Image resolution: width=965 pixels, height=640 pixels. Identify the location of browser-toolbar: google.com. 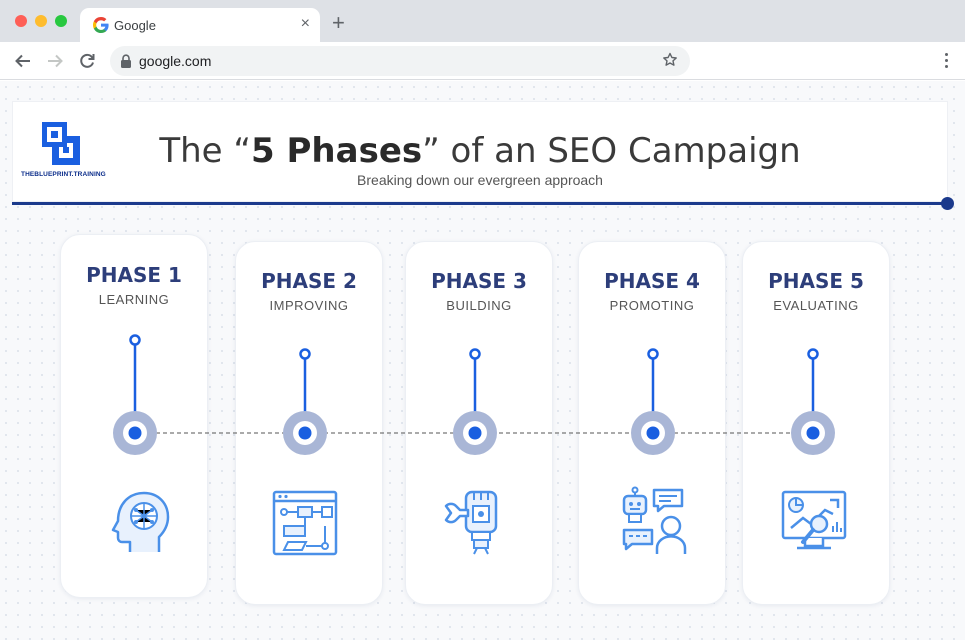
(482, 61).